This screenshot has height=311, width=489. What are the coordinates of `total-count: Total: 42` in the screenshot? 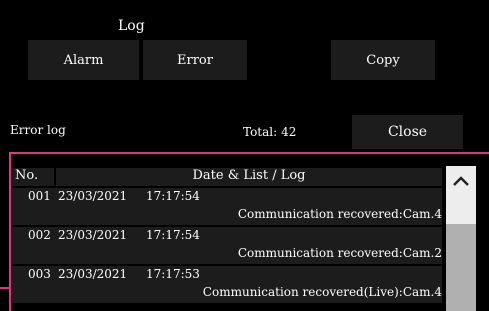 It's located at (269, 132).